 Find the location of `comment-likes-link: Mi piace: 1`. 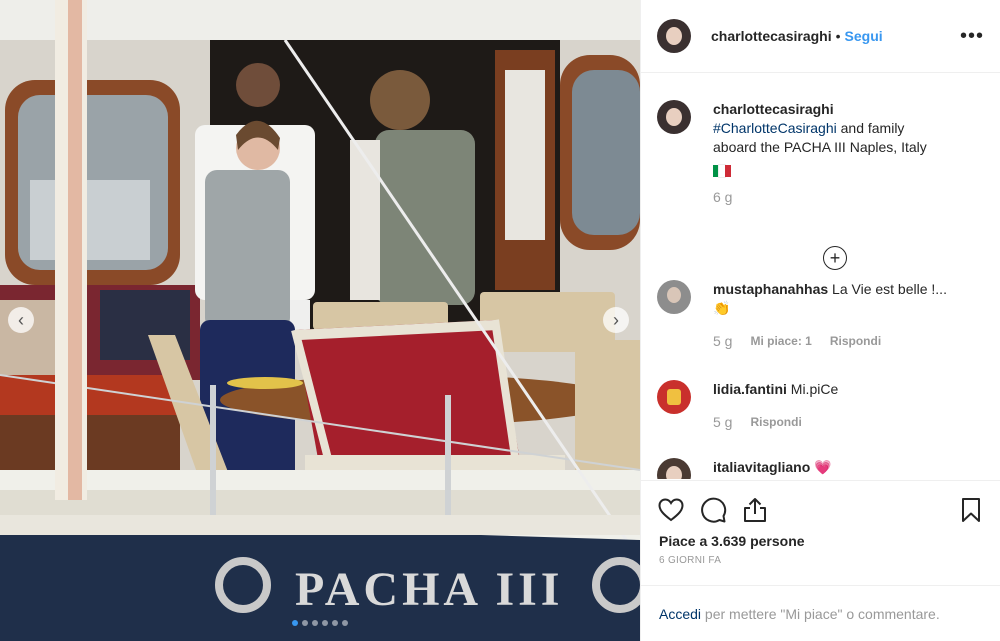

comment-likes-link: Mi piace: 1 is located at coordinates (780, 341).